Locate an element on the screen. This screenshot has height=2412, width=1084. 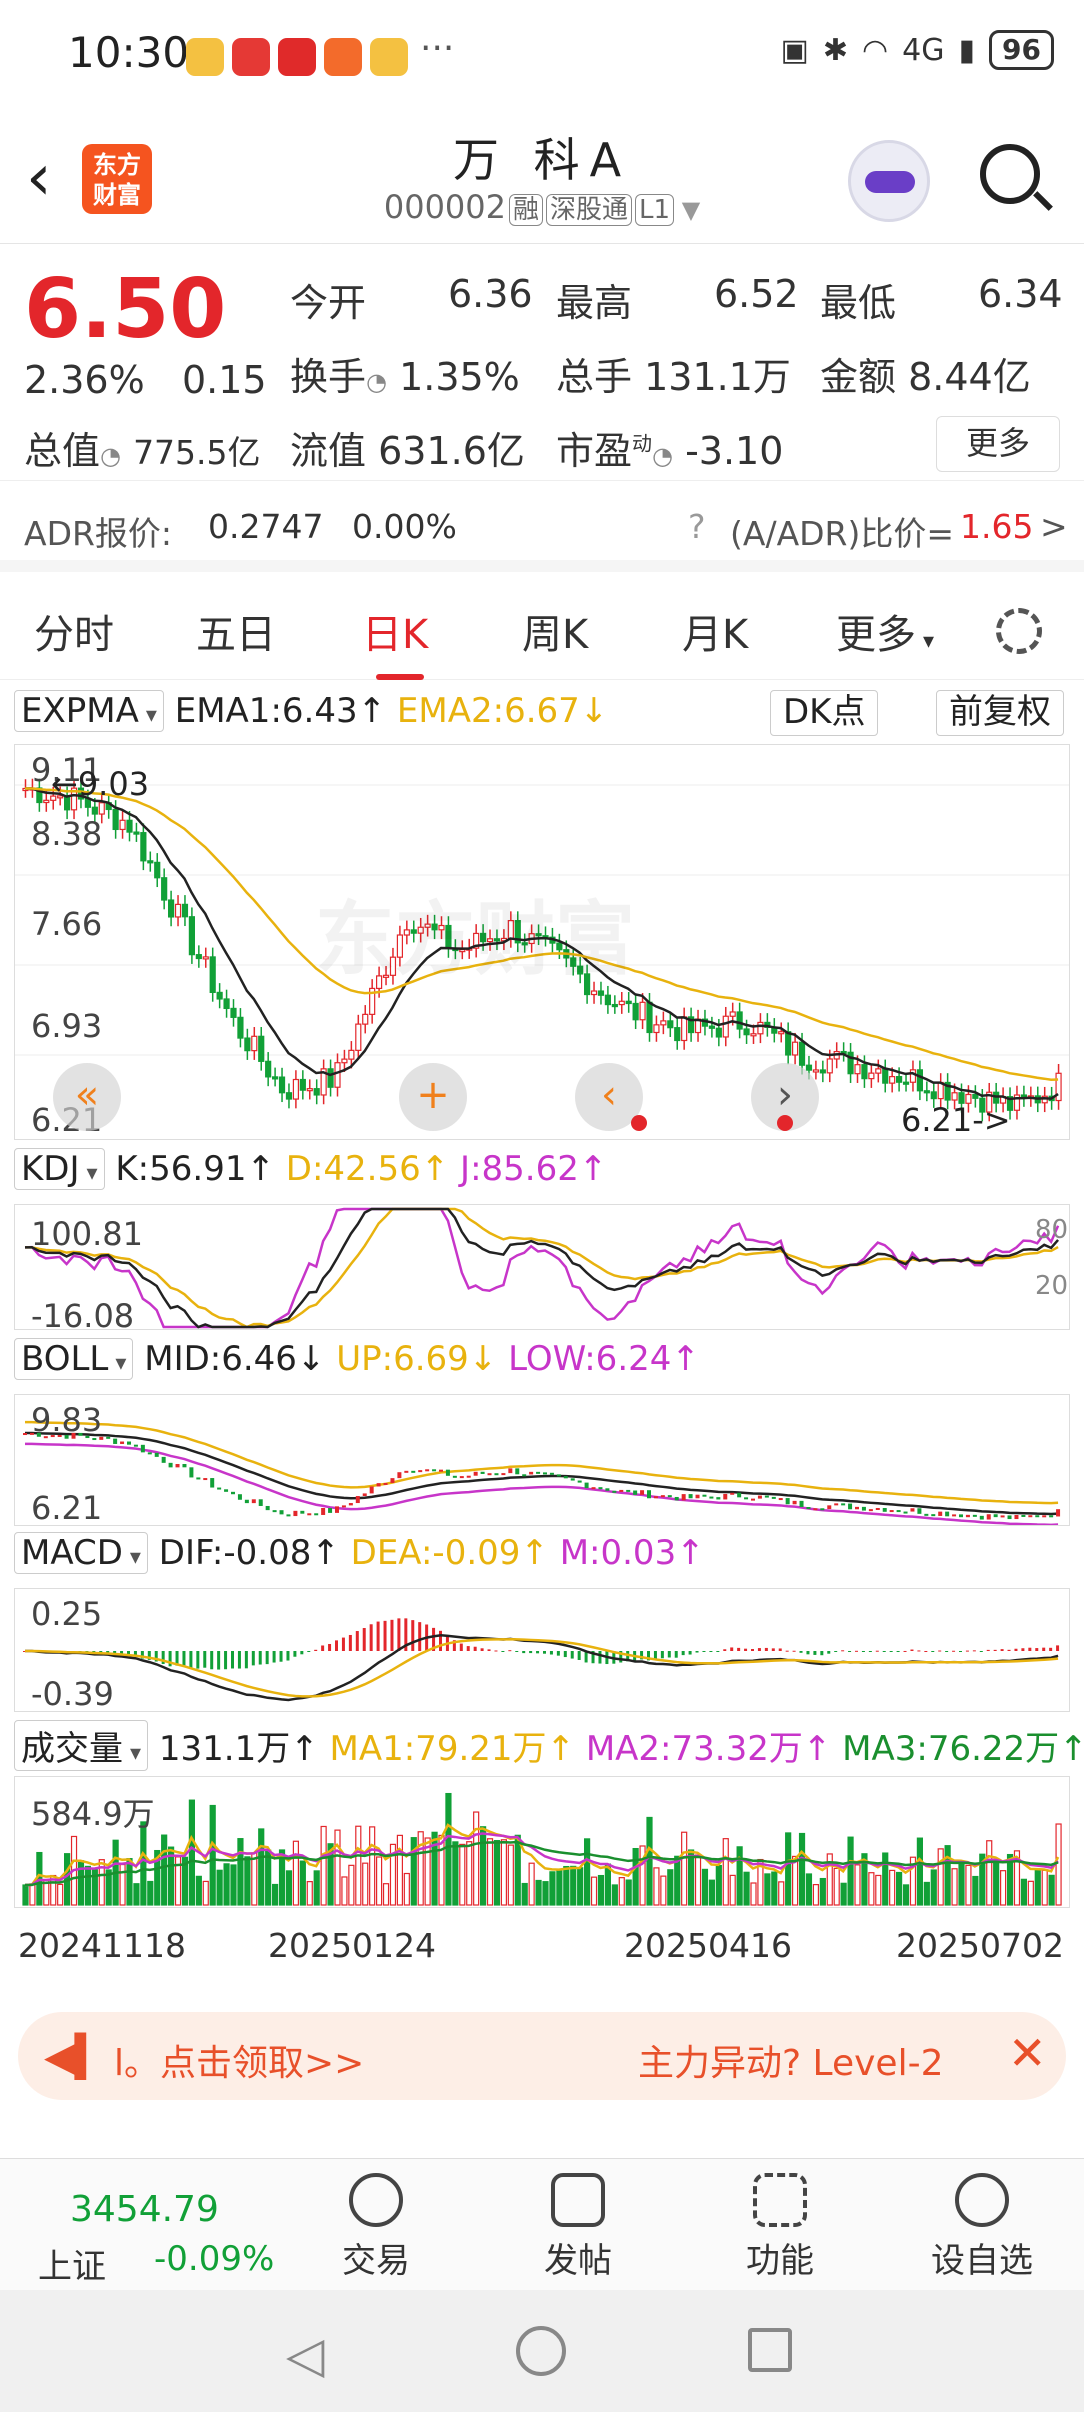
zoom-out-icon: « is located at coordinates (87, 1097).